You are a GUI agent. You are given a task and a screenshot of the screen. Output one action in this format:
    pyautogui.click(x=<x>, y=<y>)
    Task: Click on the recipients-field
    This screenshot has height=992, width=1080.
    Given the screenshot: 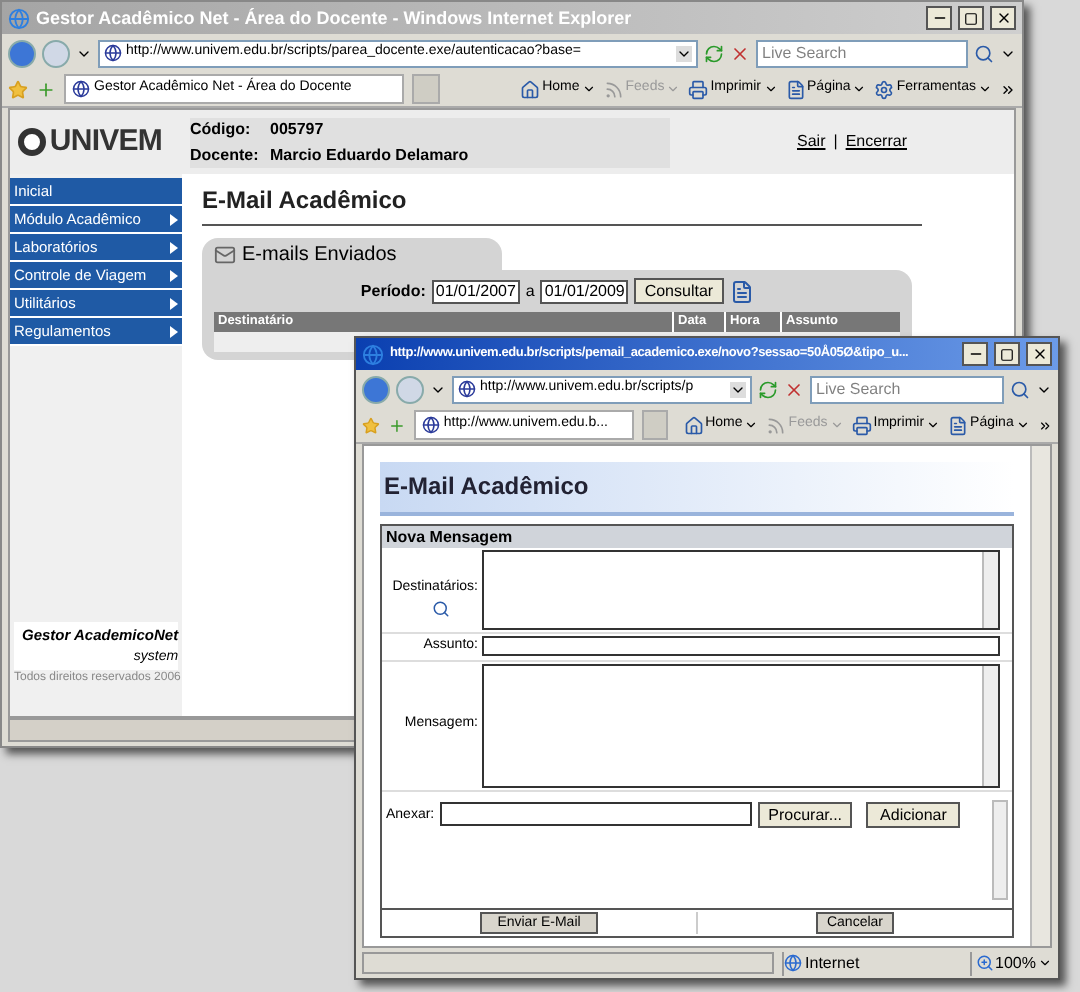 What is the action you would take?
    pyautogui.click(x=741, y=590)
    